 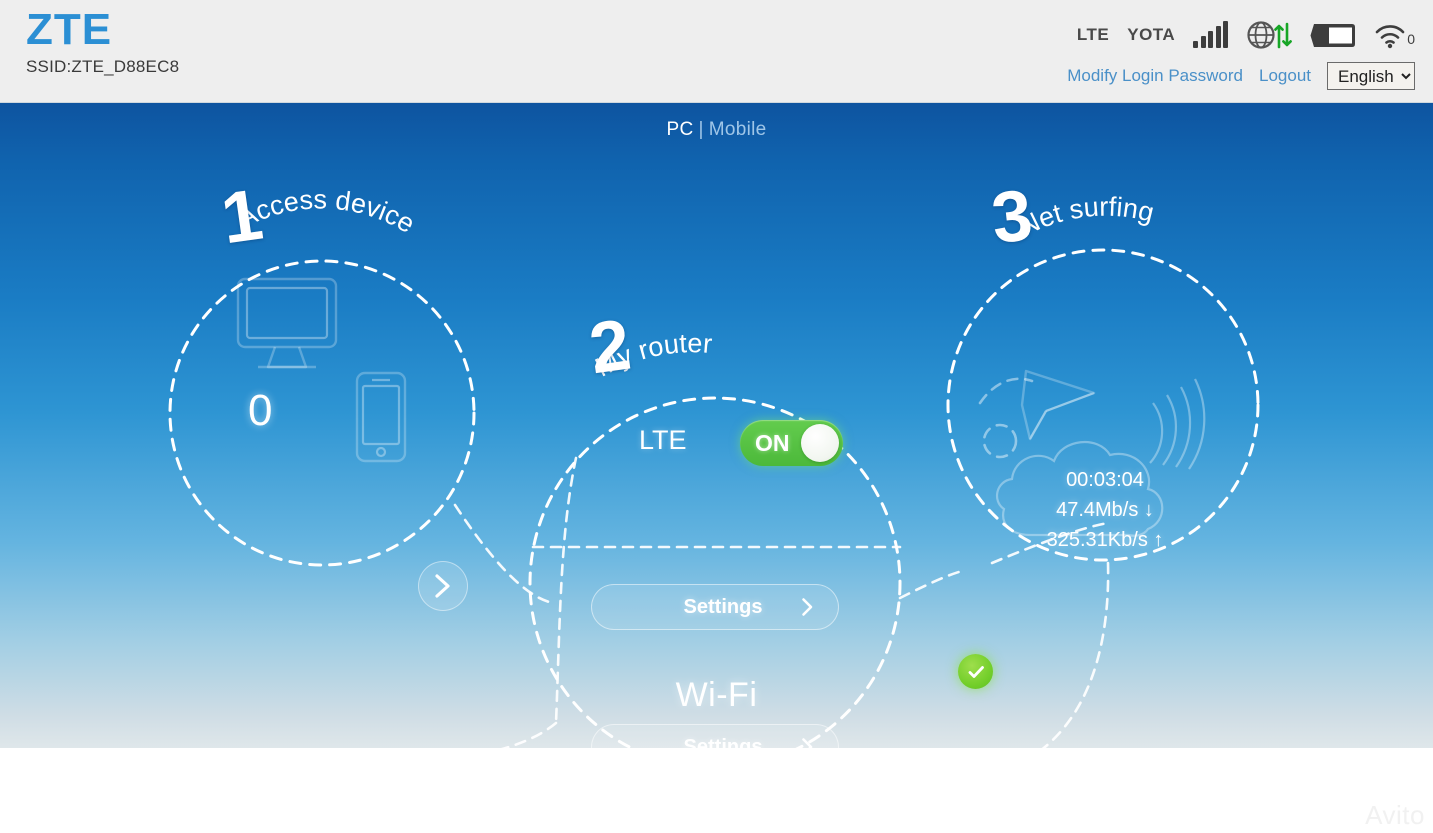 I want to click on brand-block: ZTE SSID:ZTE_D88EC8, so click(x=102, y=41).